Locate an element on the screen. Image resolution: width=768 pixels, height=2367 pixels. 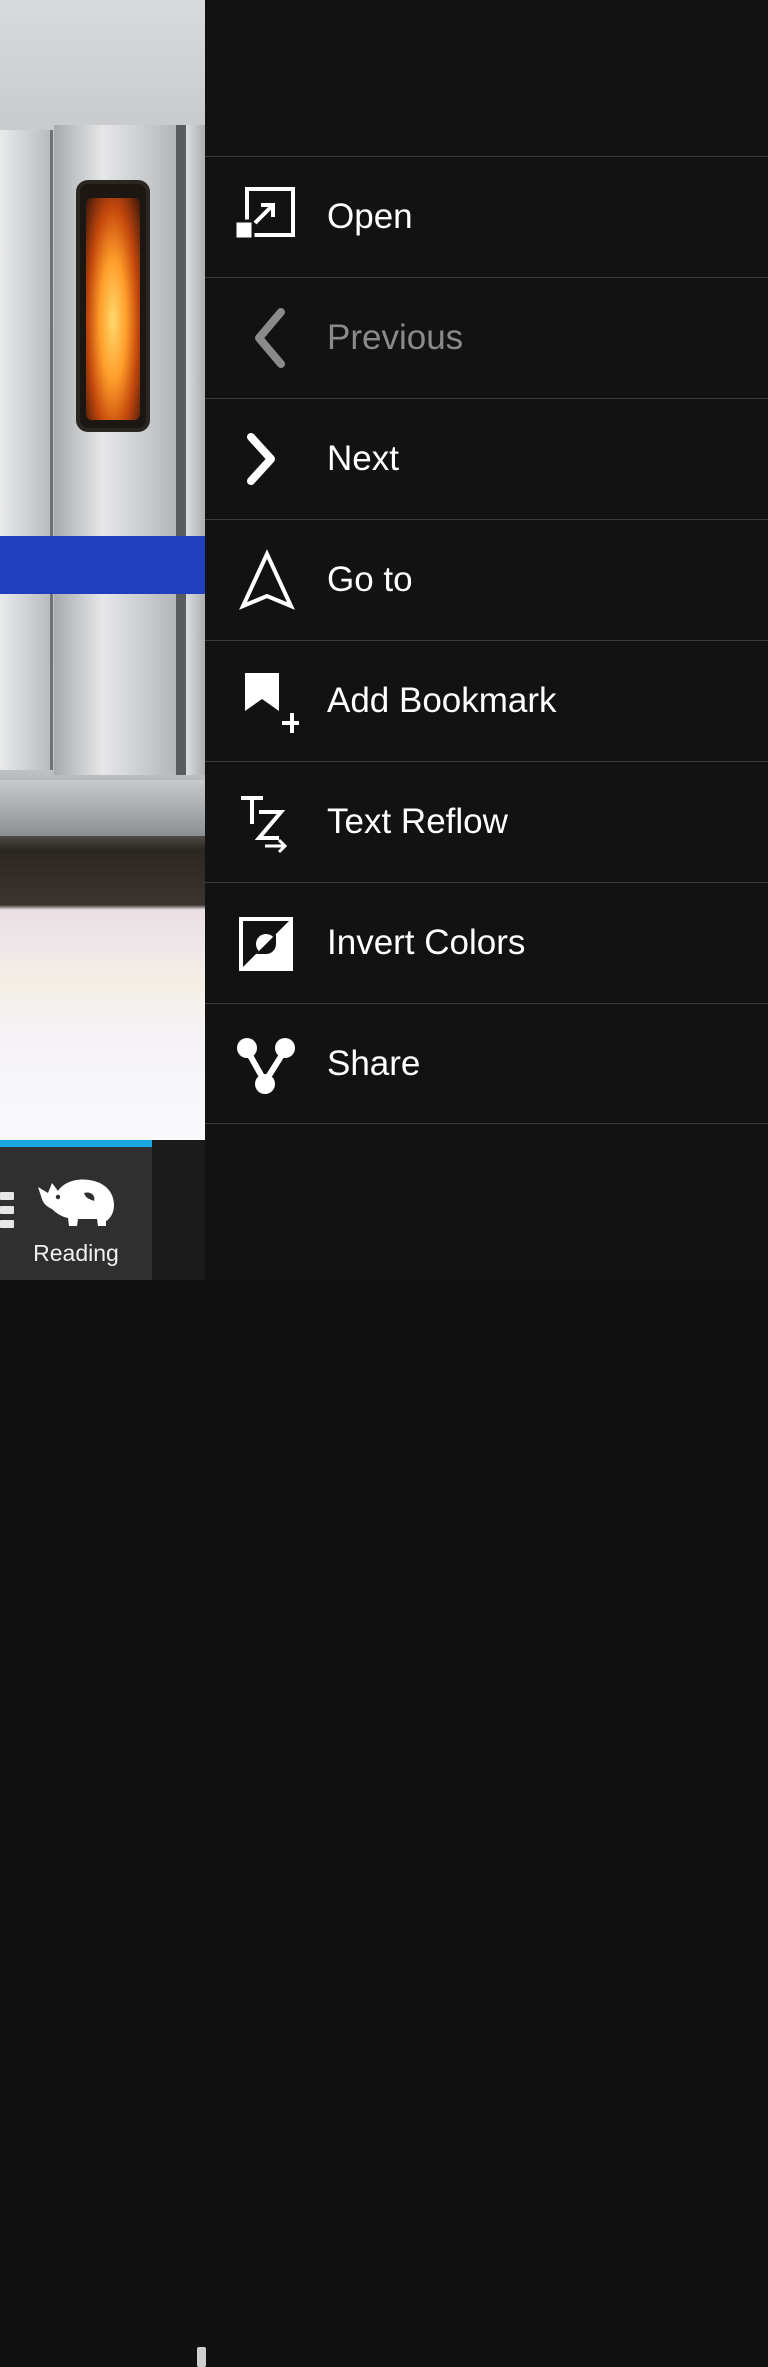
platform is located at coordinates (103, 1025).